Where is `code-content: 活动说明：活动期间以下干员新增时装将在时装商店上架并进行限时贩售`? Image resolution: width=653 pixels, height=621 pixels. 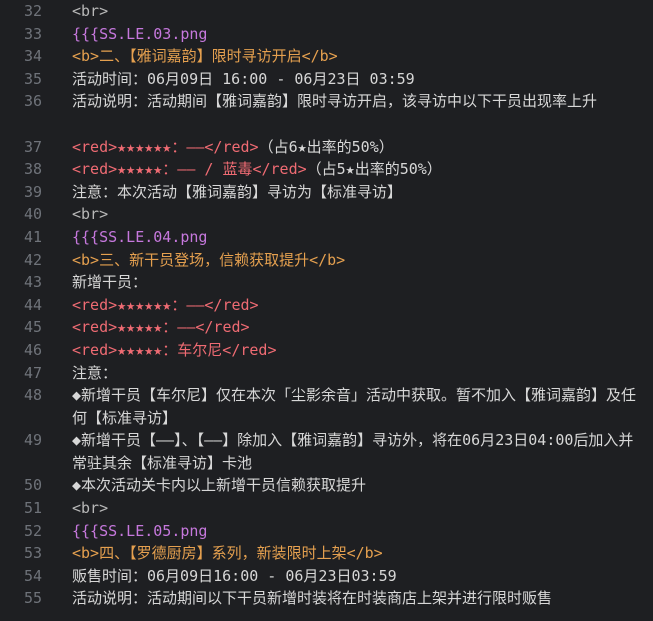
code-content: 活动说明：活动期间以下干员新增时装将在时装商店上架并进行限时贩售 is located at coordinates (349, 598).